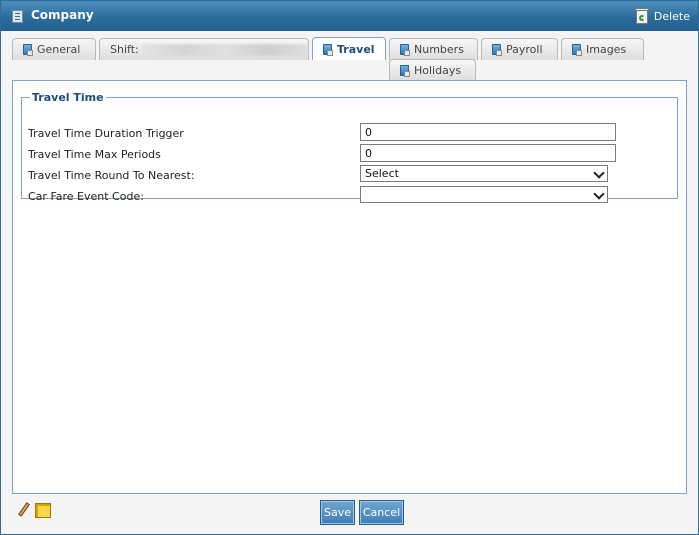  What do you see at coordinates (484, 194) in the screenshot?
I see `car-fare-event-code-select` at bounding box center [484, 194].